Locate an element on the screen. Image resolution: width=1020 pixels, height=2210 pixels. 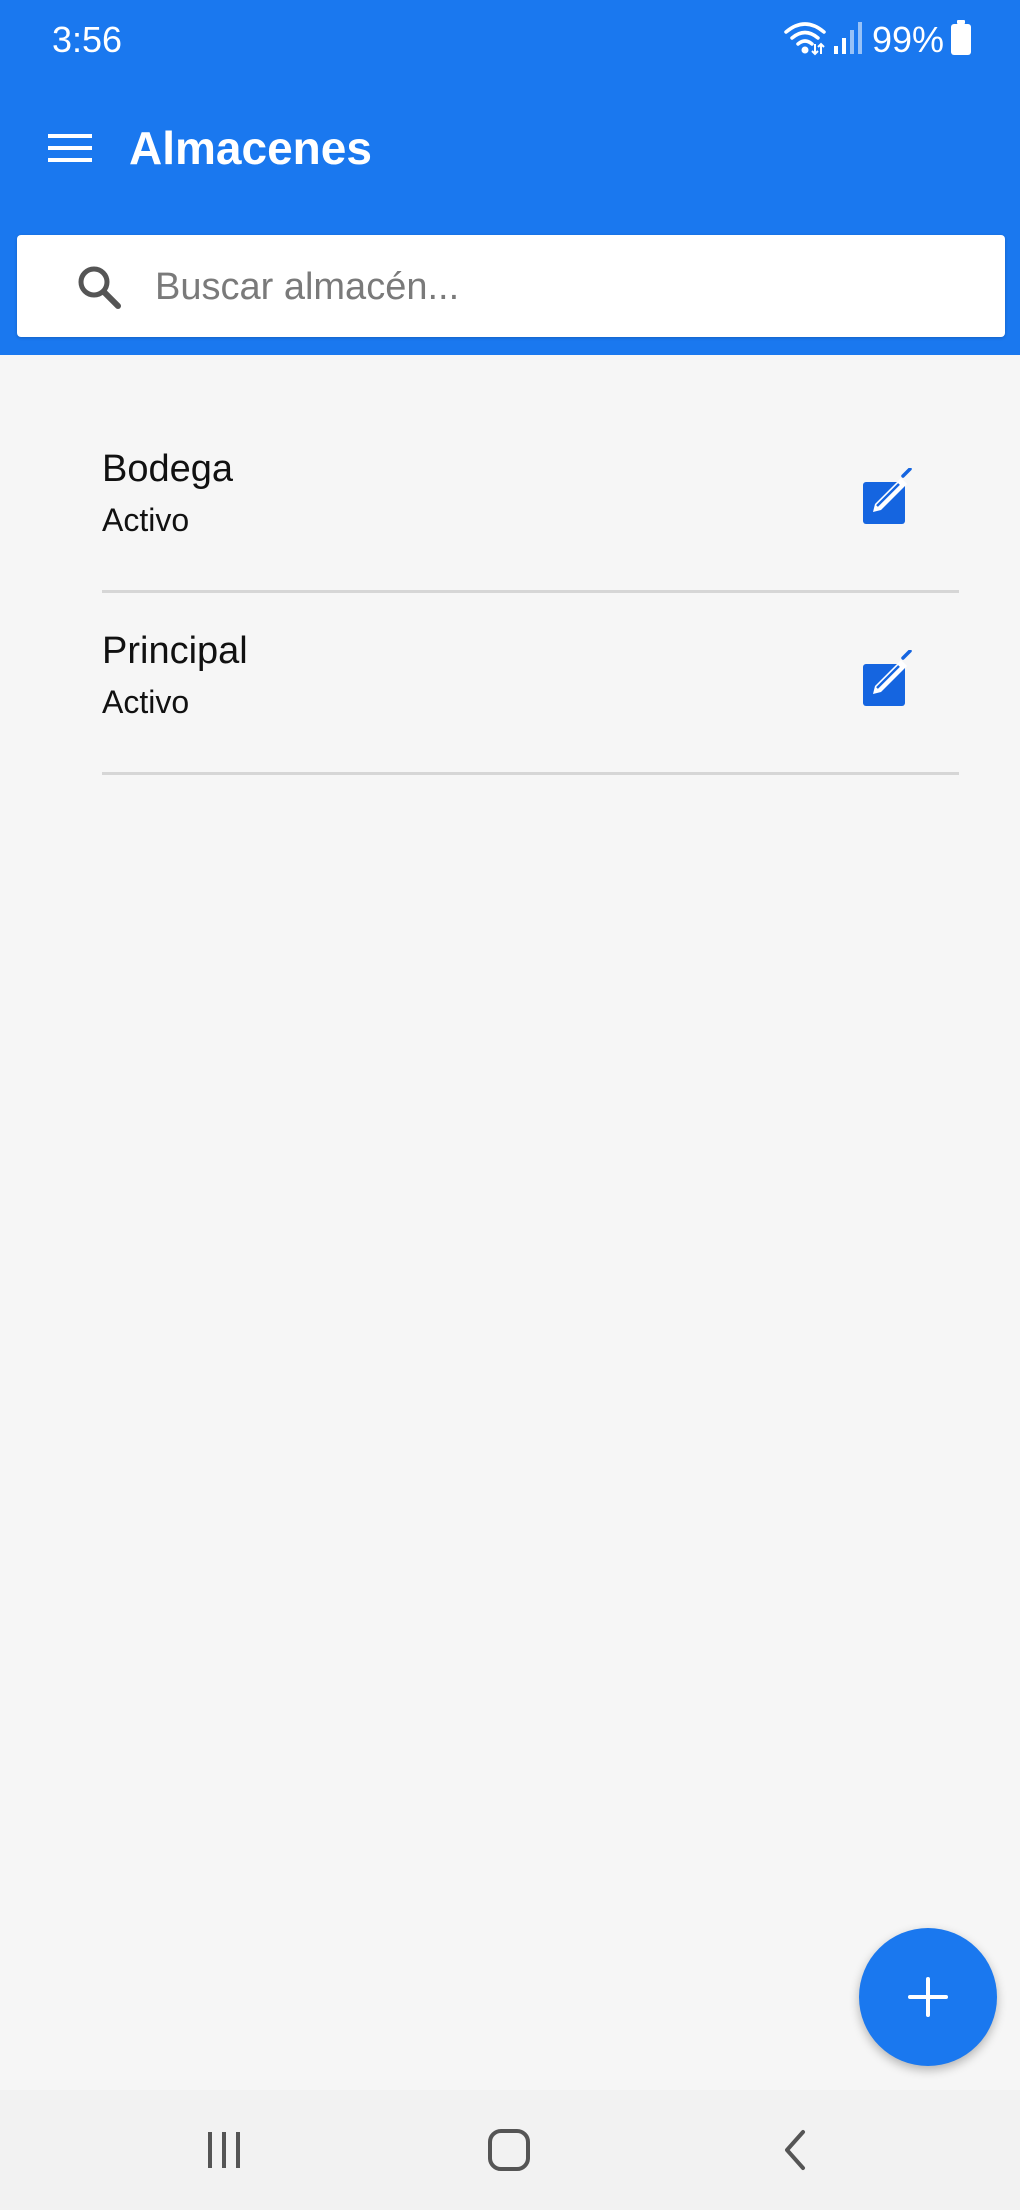
hamburger-menu-icon is located at coordinates (70, 156).